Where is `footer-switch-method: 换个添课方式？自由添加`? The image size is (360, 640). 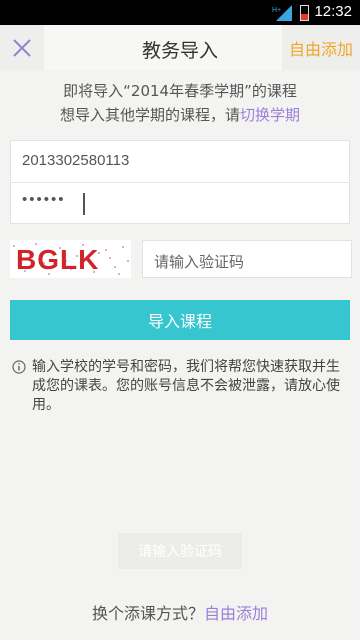
footer-switch-method: 换个添课方式？自由添加 is located at coordinates (180, 612).